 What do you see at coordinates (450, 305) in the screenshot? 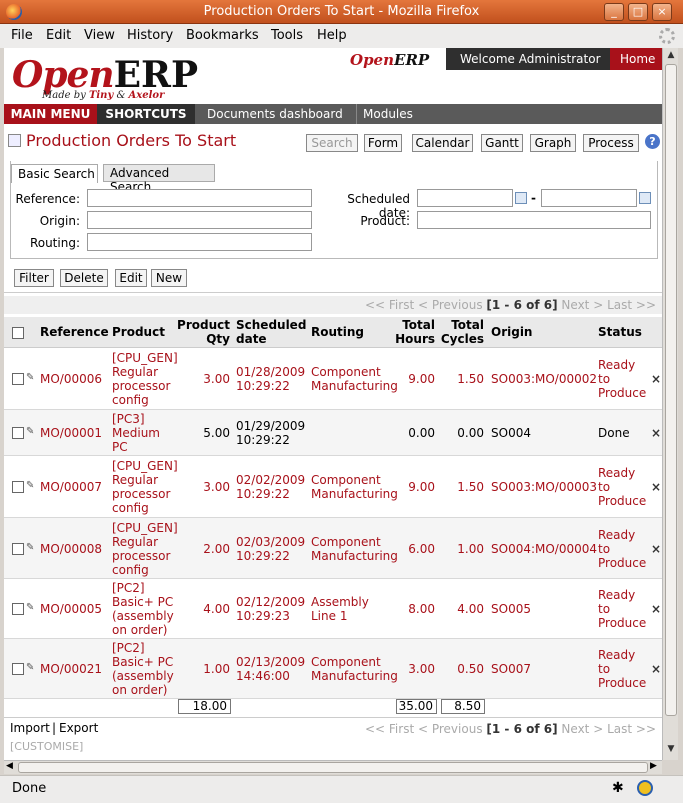
I see `pager-previous: < Previous` at bounding box center [450, 305].